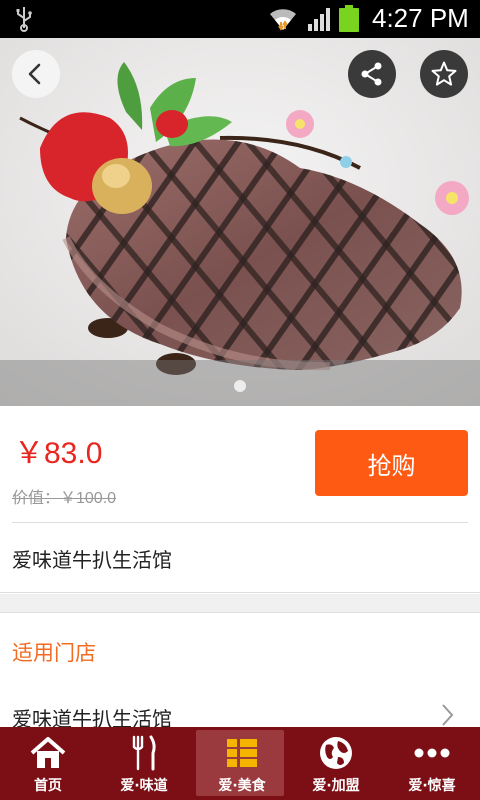 Image resolution: width=480 pixels, height=800 pixels. I want to click on globe-icon, so click(336, 753).